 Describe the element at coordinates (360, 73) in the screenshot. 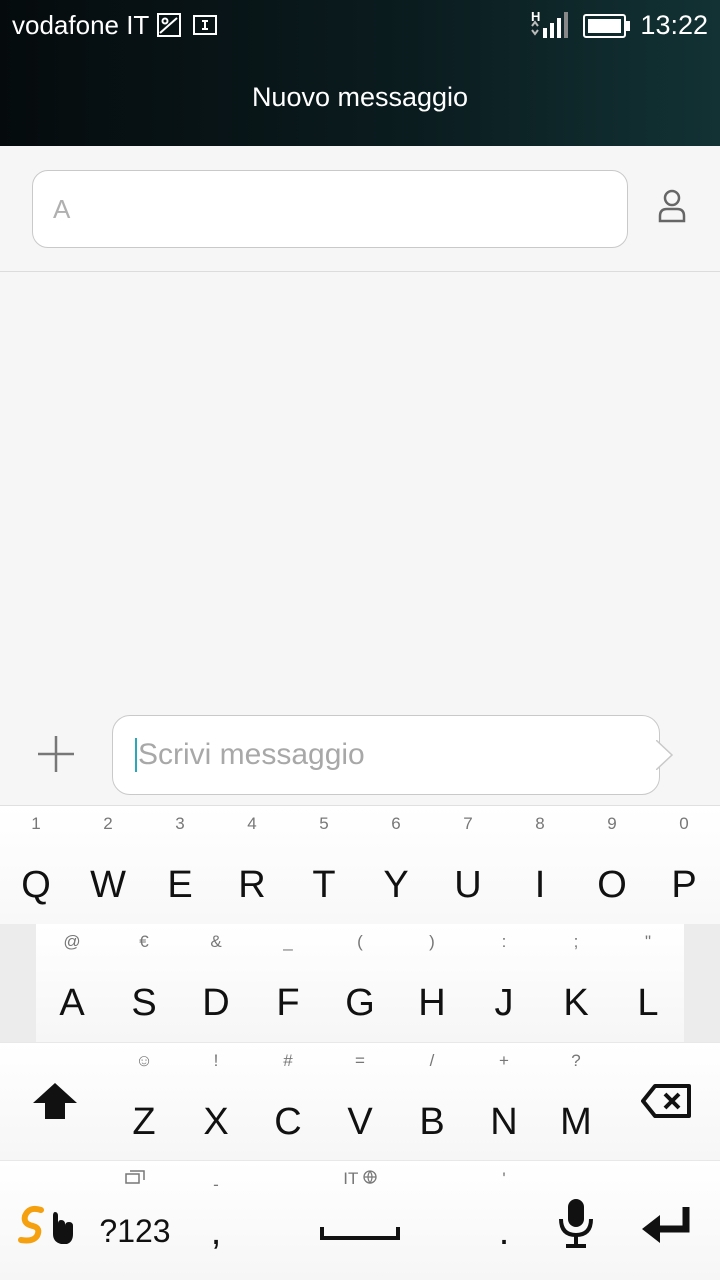

I see `top-bar: vodafone IT H 13:22 Nuovo messaggio` at that location.